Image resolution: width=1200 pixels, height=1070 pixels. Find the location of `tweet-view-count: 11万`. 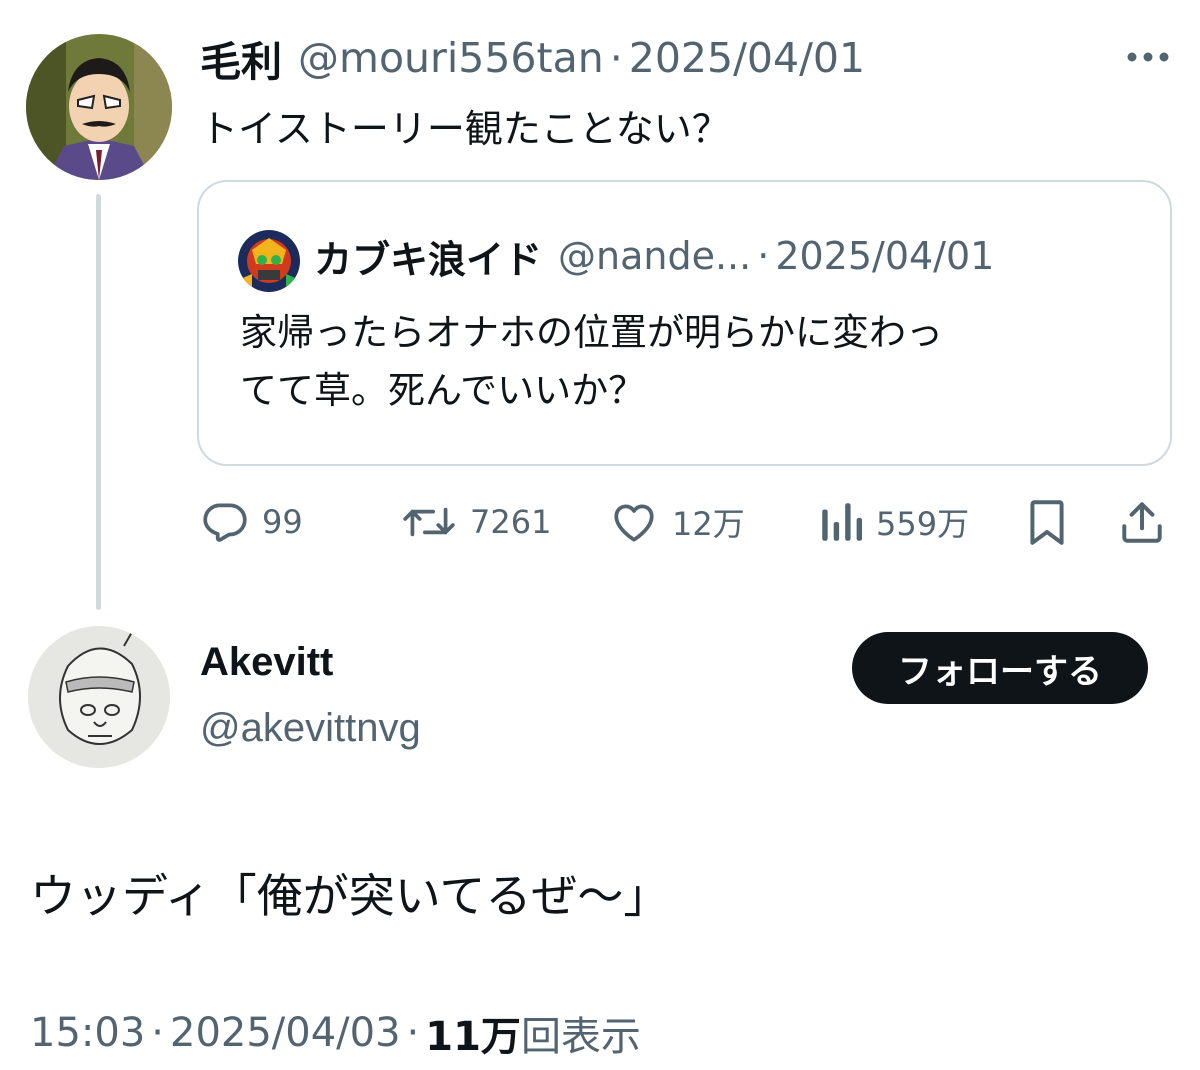

tweet-view-count: 11万 is located at coordinates (473, 1037).